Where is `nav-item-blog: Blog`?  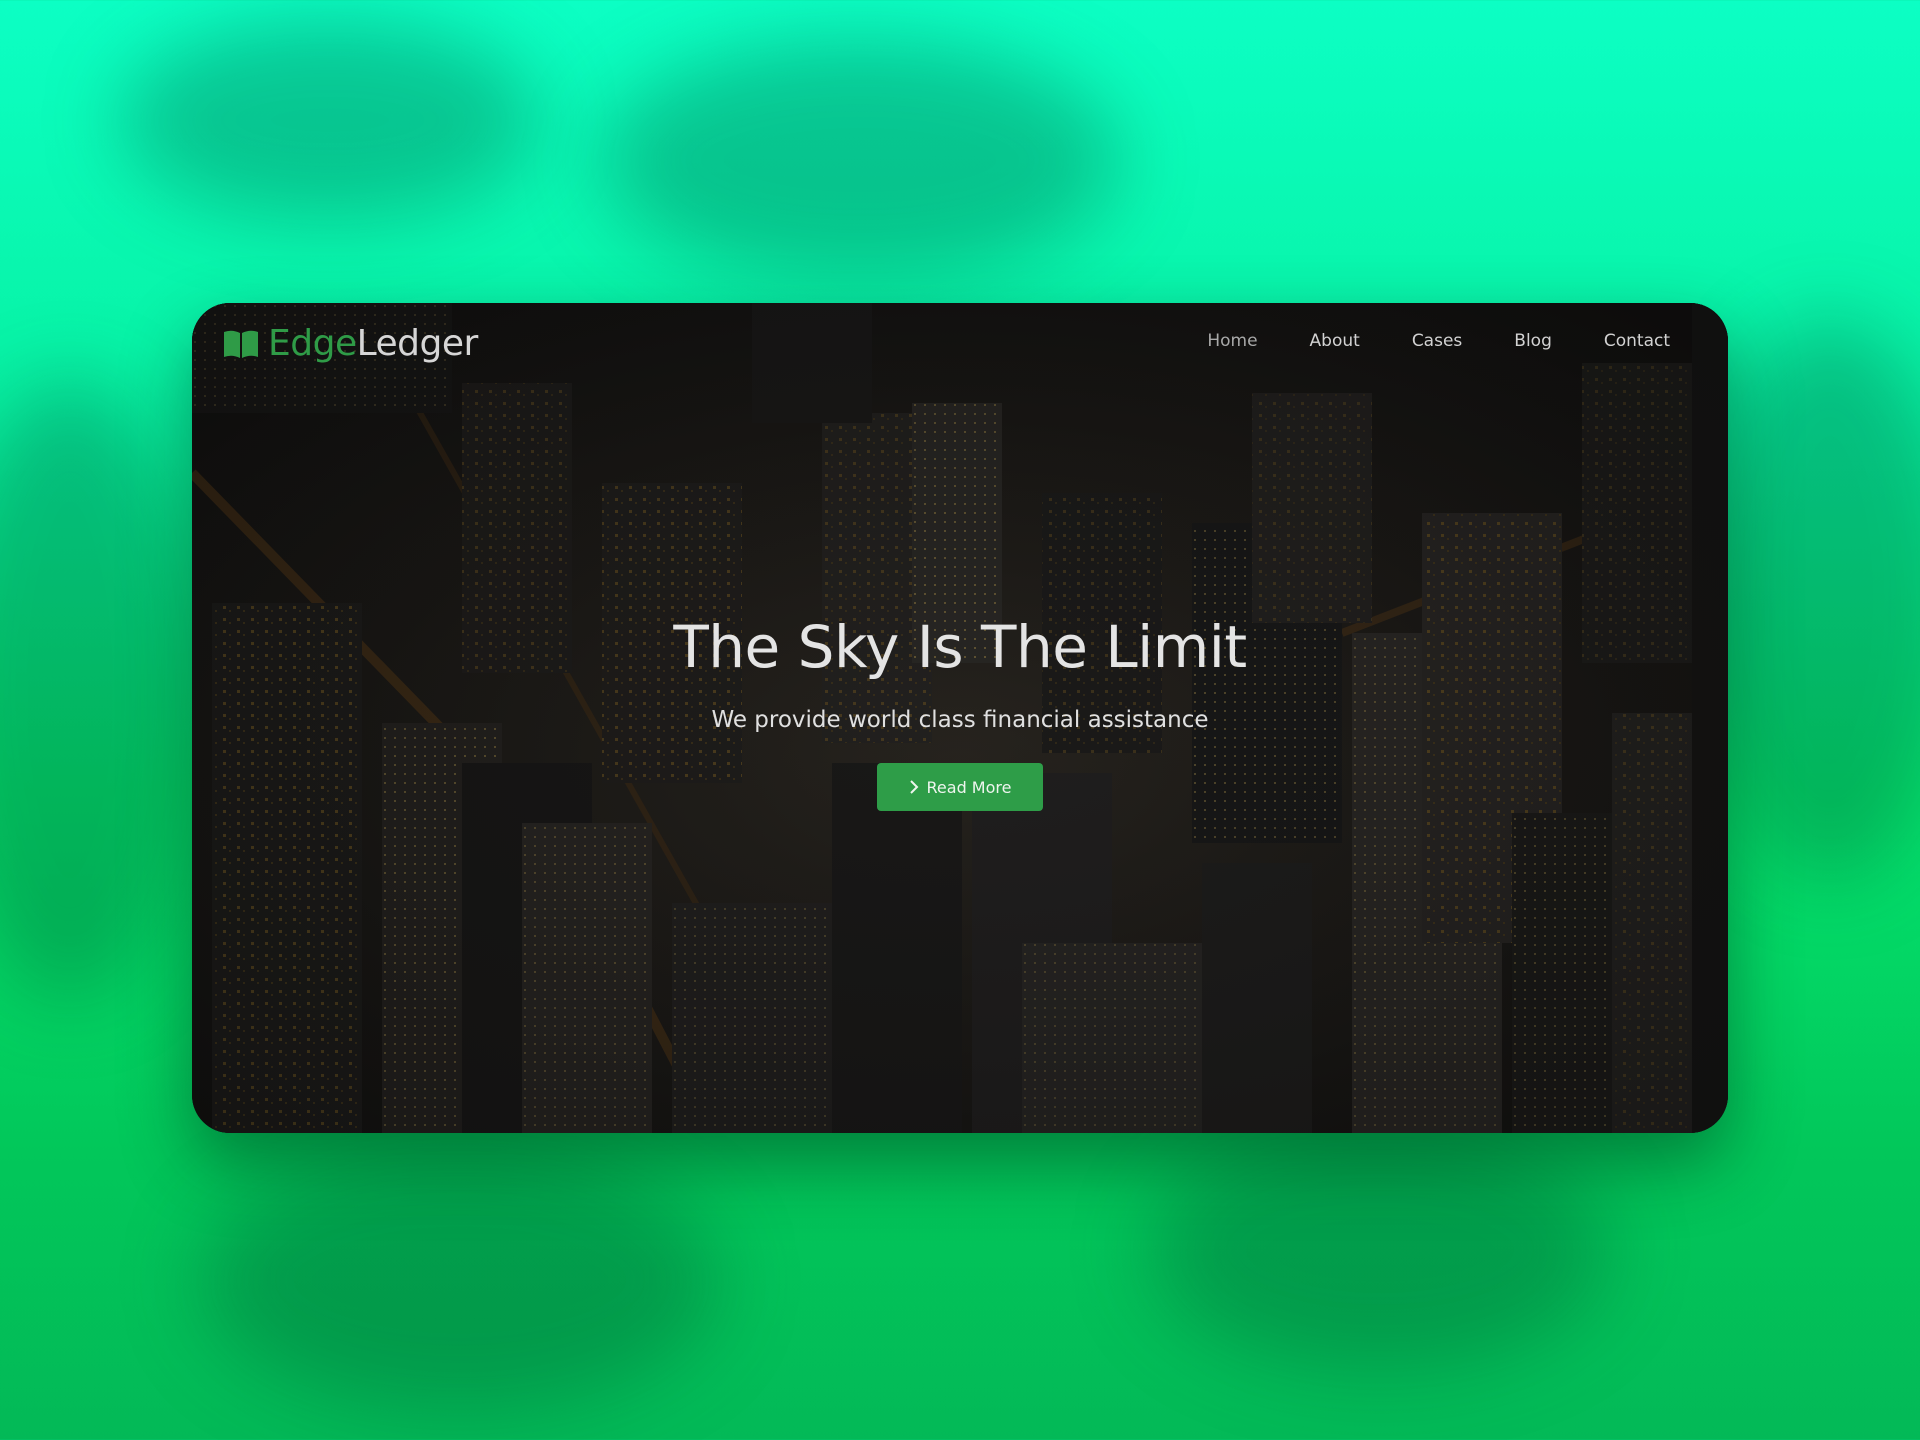
nav-item-blog: Blog is located at coordinates (1533, 341).